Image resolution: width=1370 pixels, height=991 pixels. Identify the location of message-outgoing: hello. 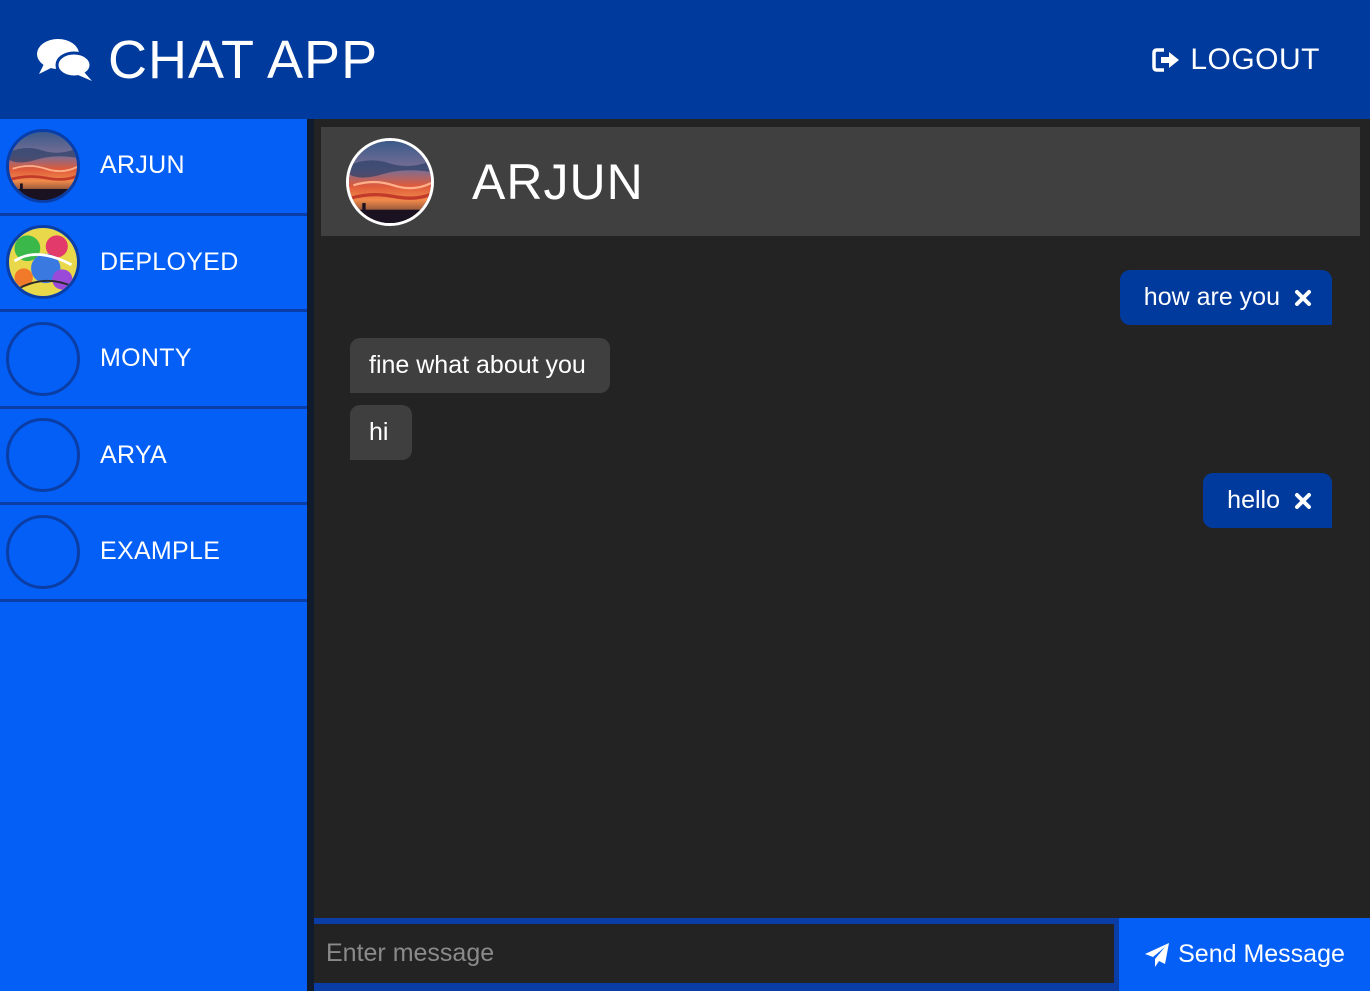
(1267, 500).